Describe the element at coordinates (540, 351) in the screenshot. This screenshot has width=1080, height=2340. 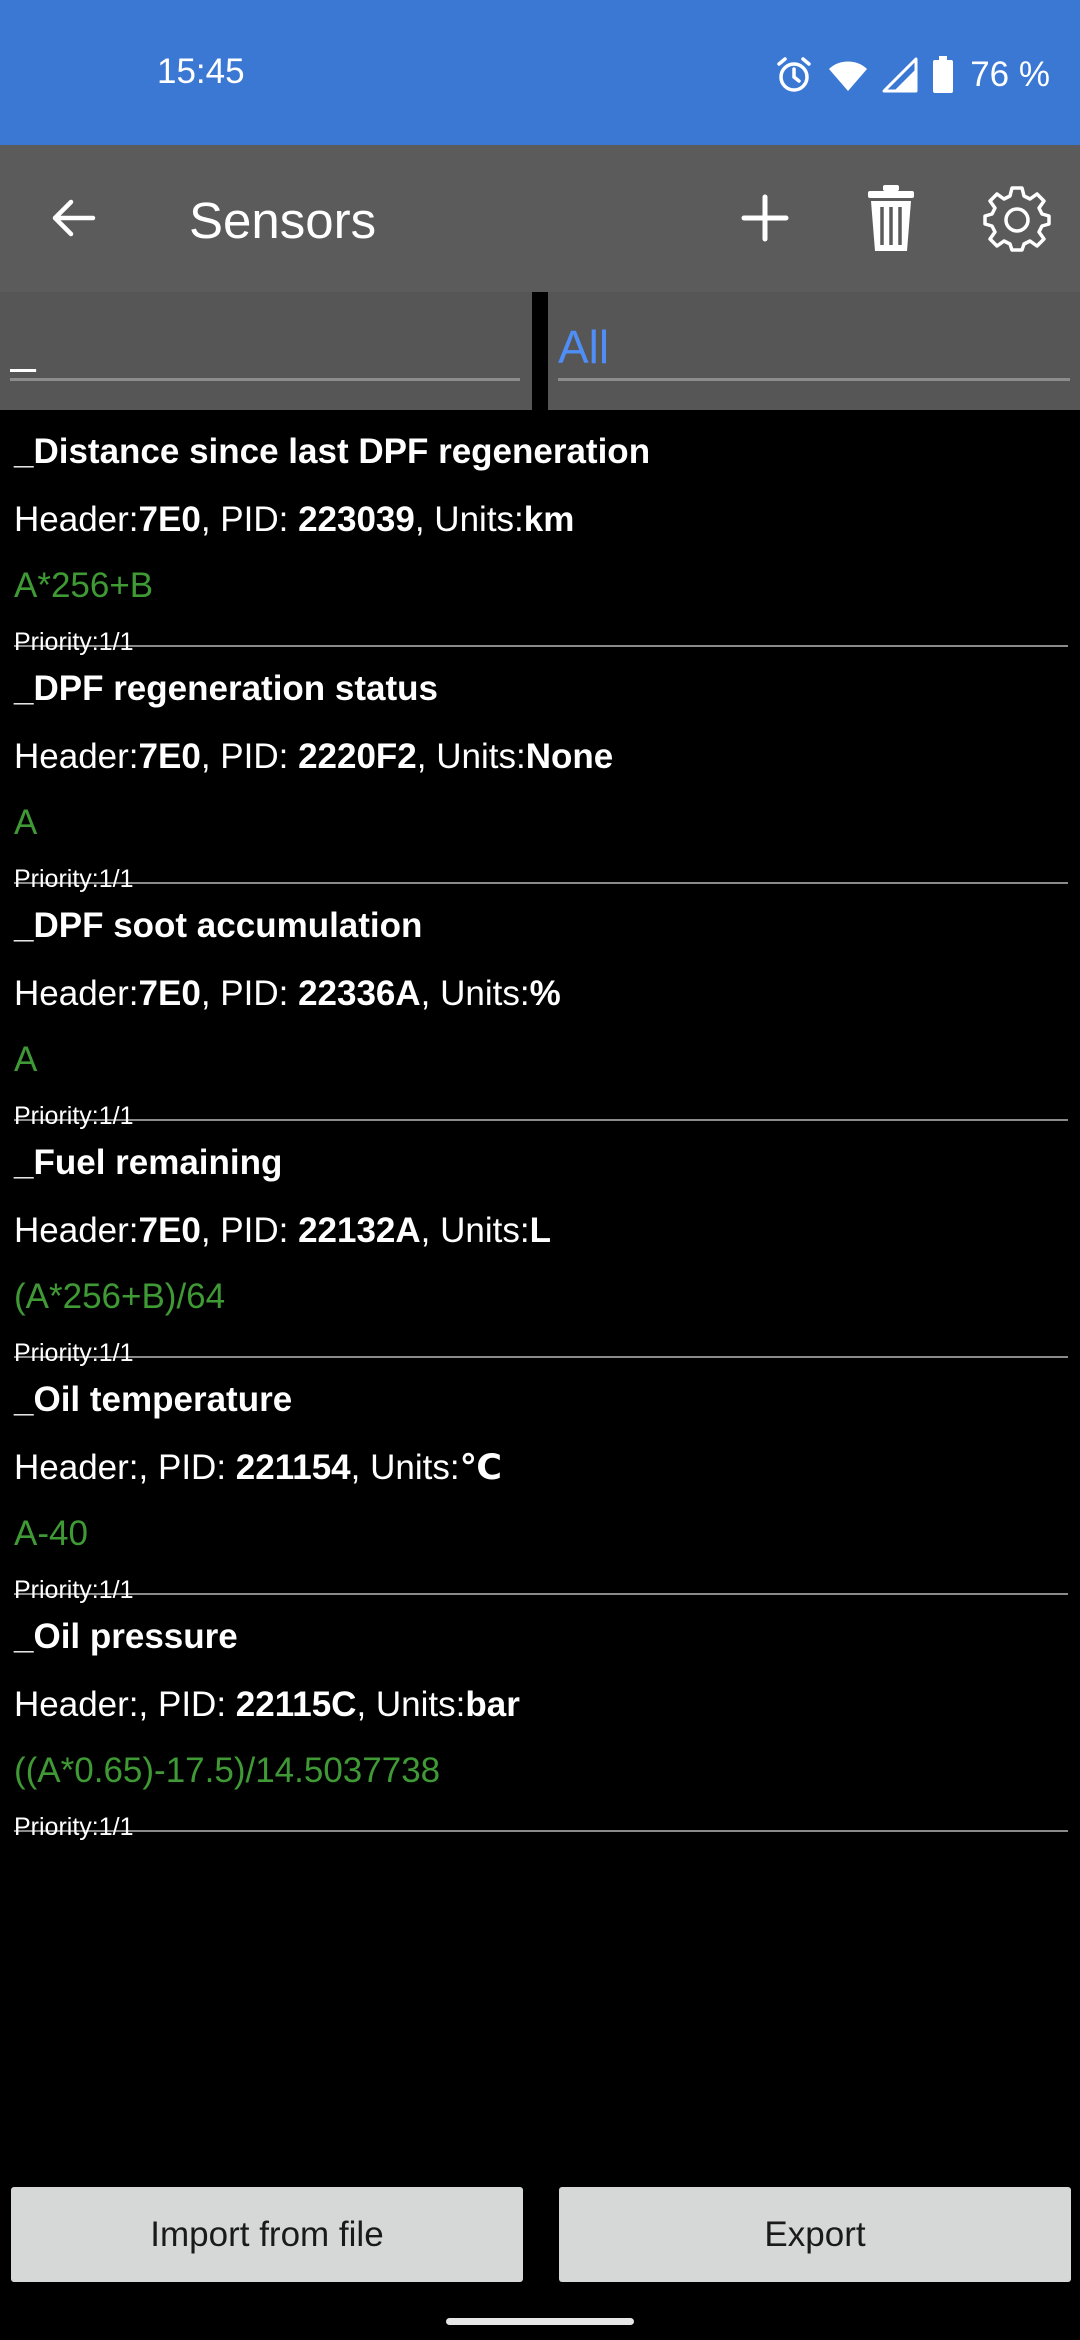
I see `filter-row: All` at that location.